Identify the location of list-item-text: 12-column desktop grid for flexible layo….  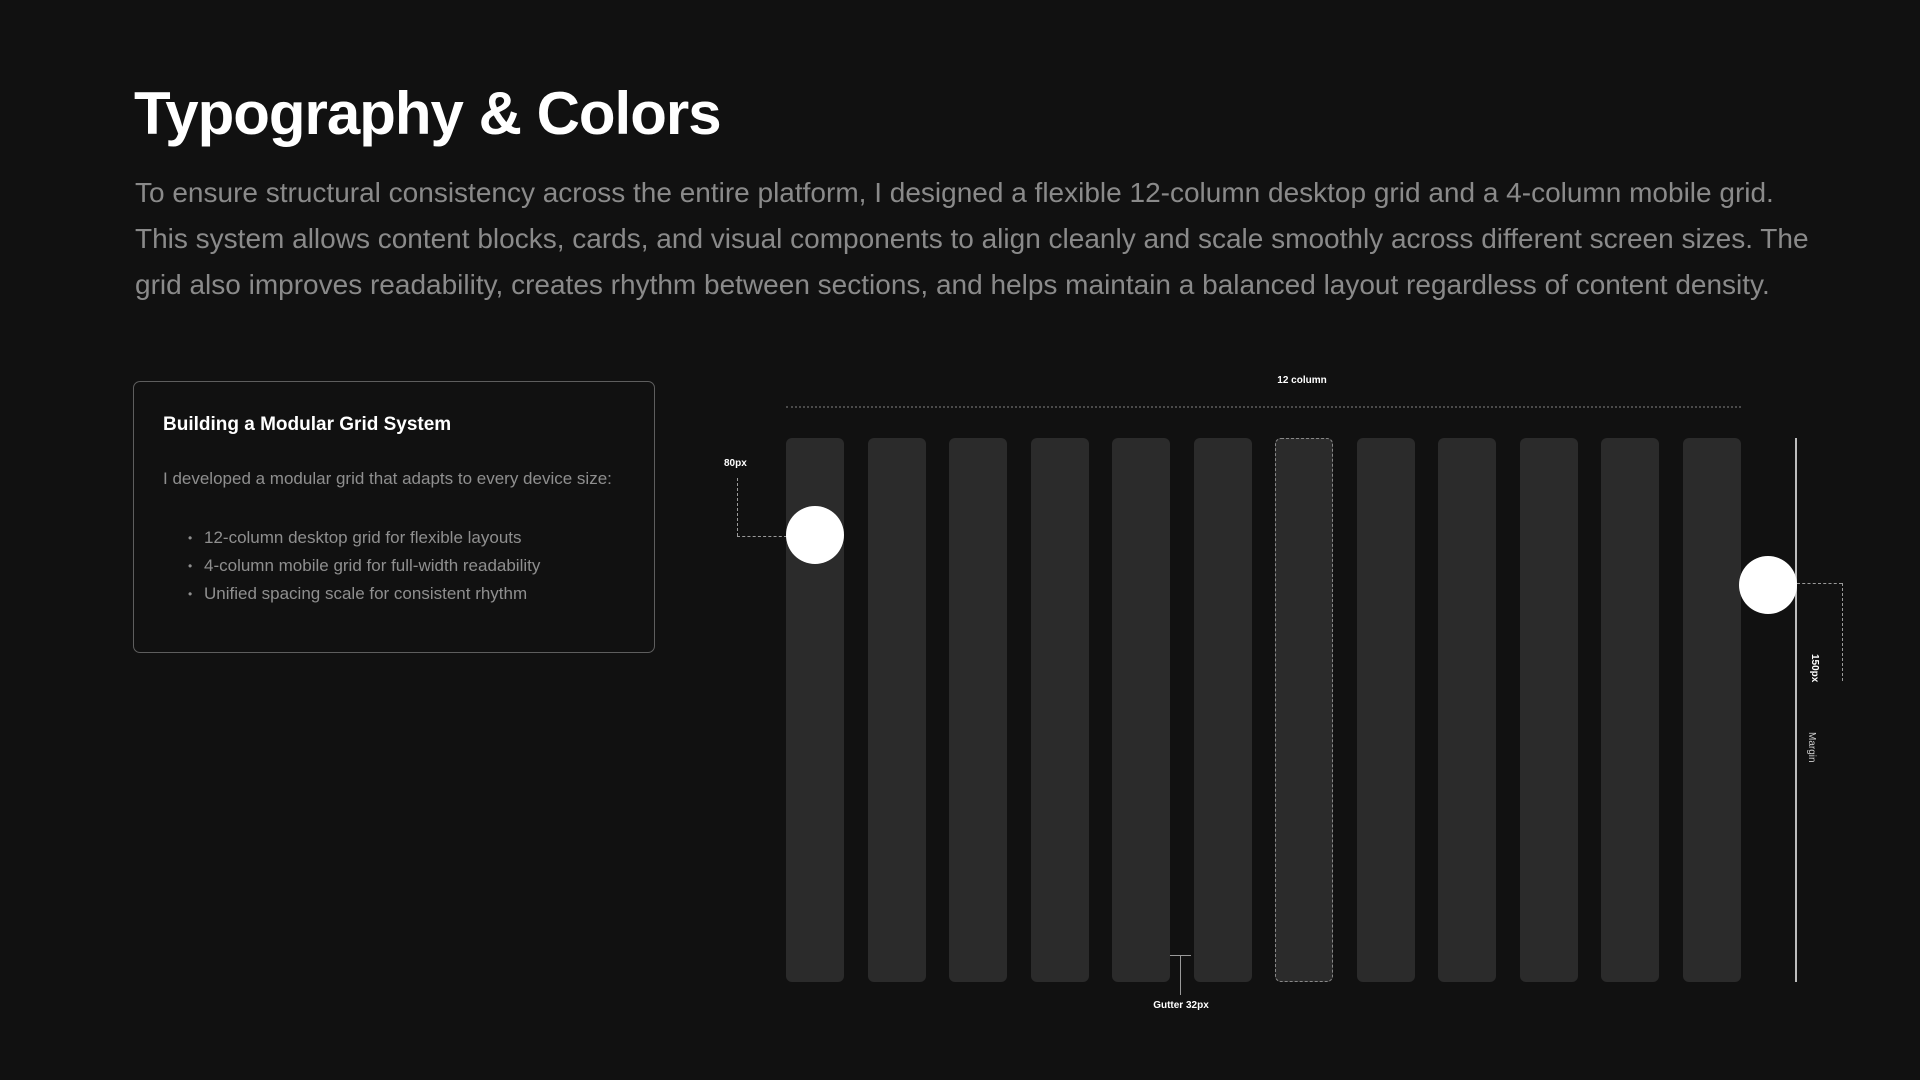
(363, 537).